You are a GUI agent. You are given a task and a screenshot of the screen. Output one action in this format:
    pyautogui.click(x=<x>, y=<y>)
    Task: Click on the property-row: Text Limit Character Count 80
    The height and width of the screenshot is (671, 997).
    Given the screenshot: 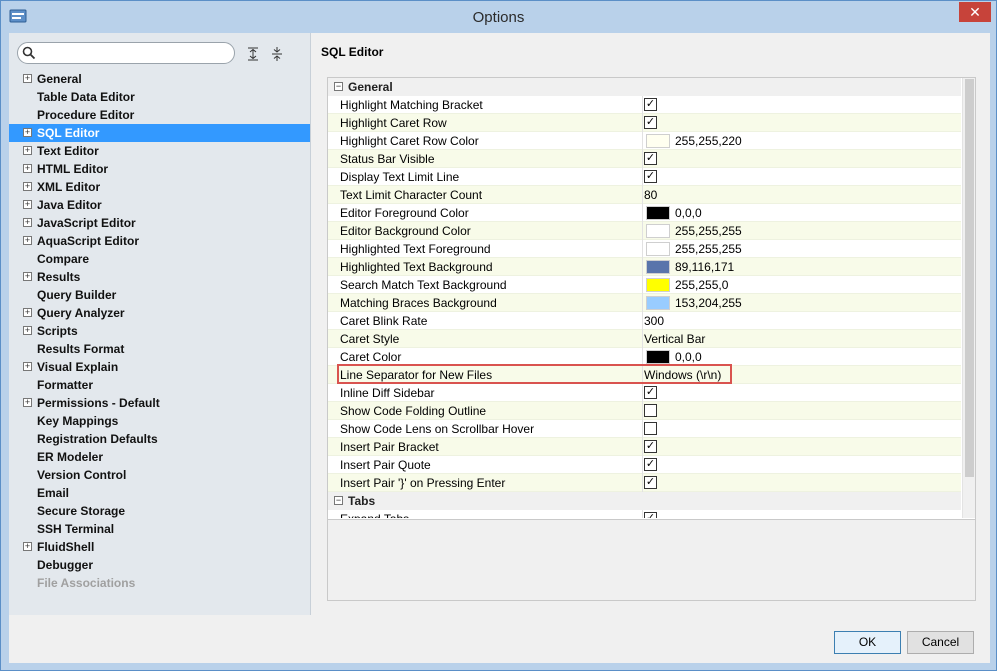 What is the action you would take?
    pyautogui.click(x=644, y=195)
    